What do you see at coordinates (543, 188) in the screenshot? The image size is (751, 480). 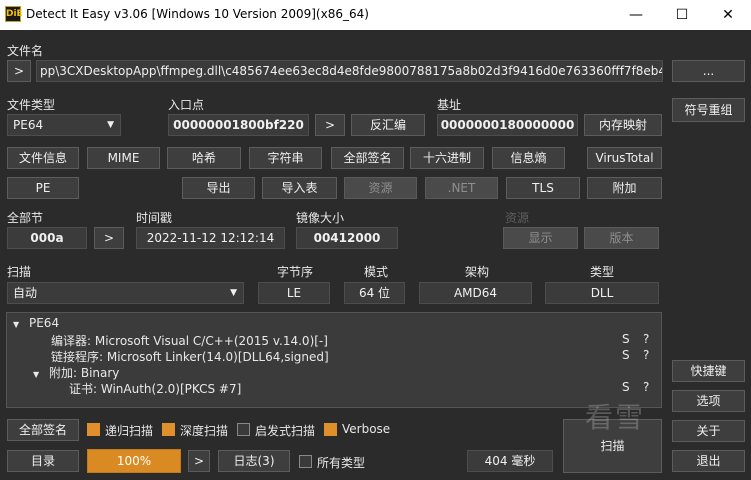 I see `tls-button: TLS` at bounding box center [543, 188].